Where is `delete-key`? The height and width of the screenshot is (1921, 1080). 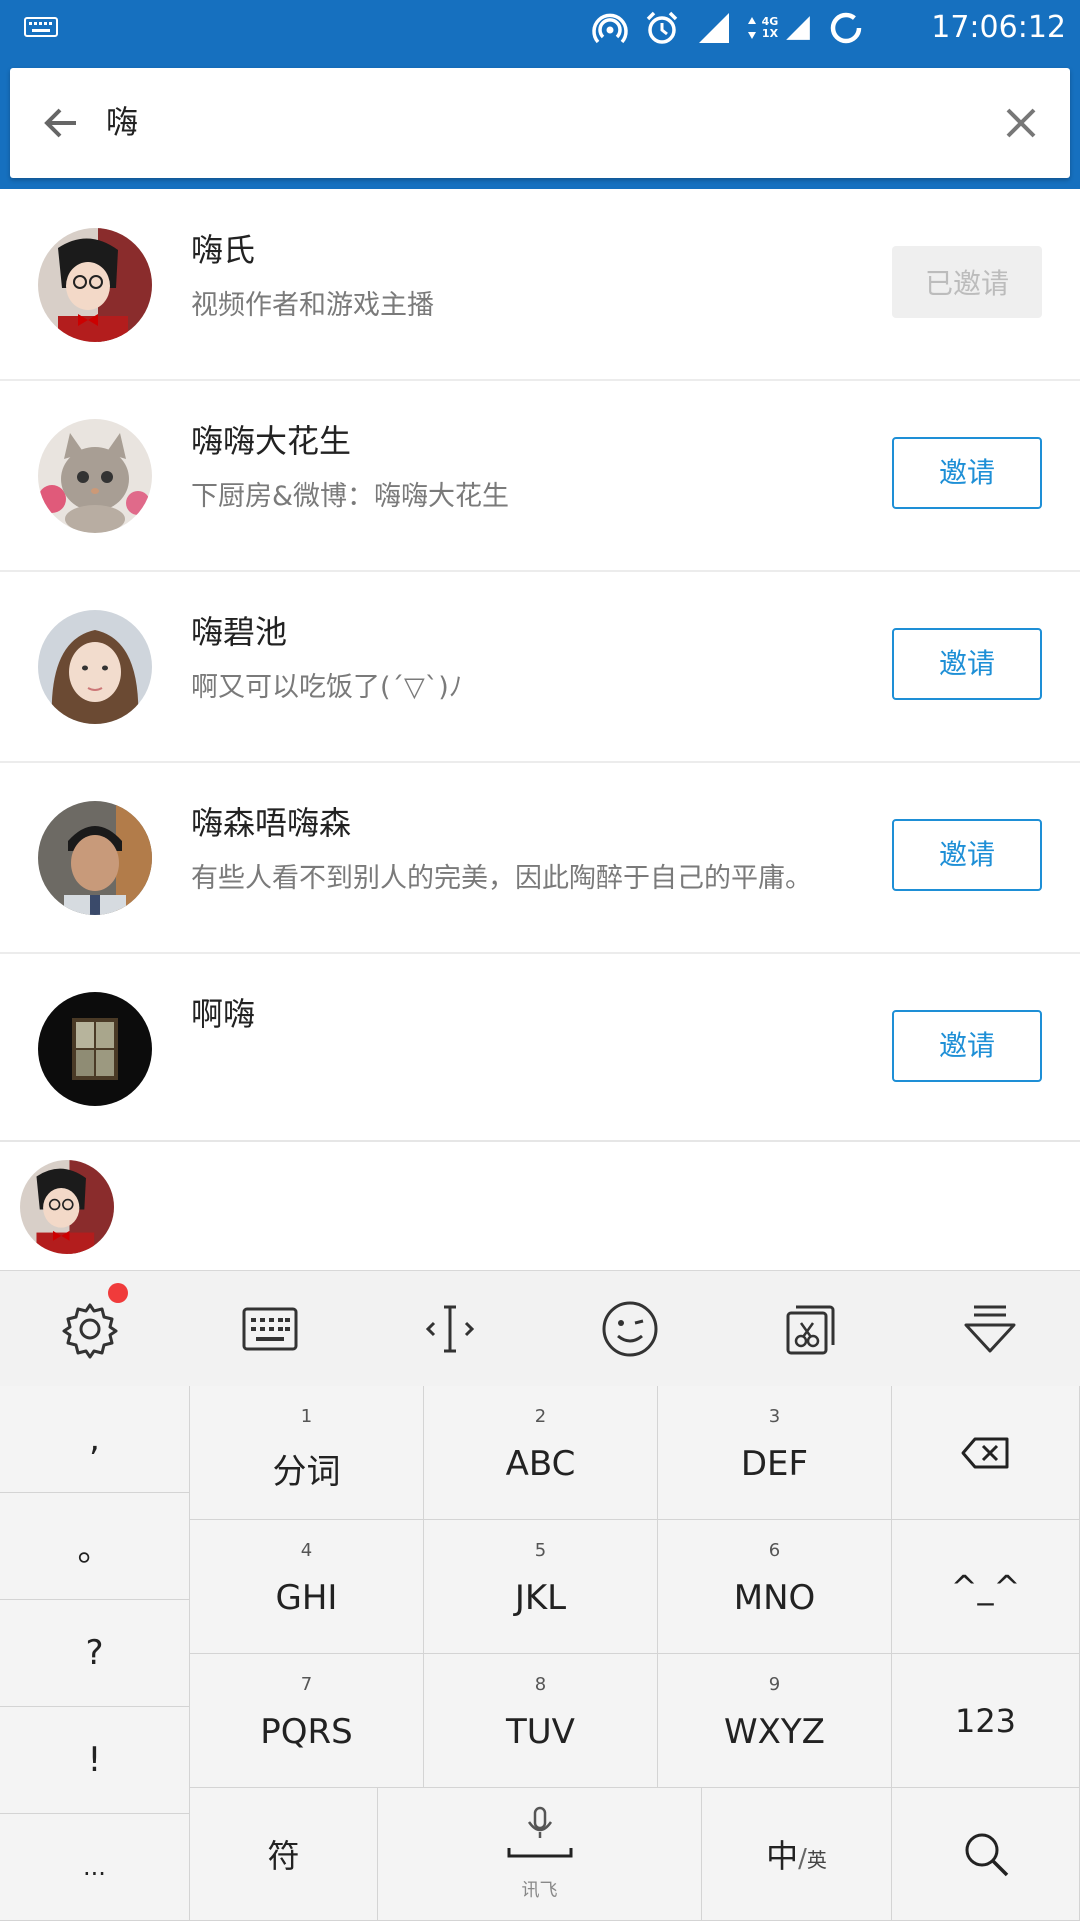
delete-key is located at coordinates (986, 1453).